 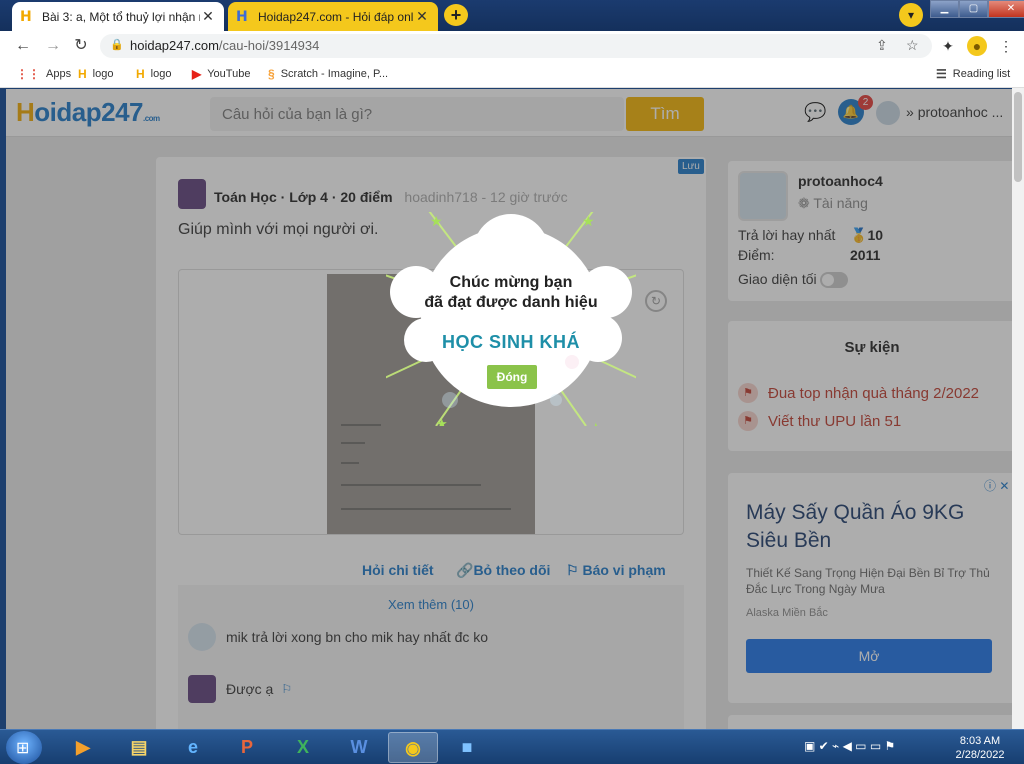 What do you see at coordinates (980, 748) in the screenshot?
I see `system-clock: 8:03 AM 2/28/2022` at bounding box center [980, 748].